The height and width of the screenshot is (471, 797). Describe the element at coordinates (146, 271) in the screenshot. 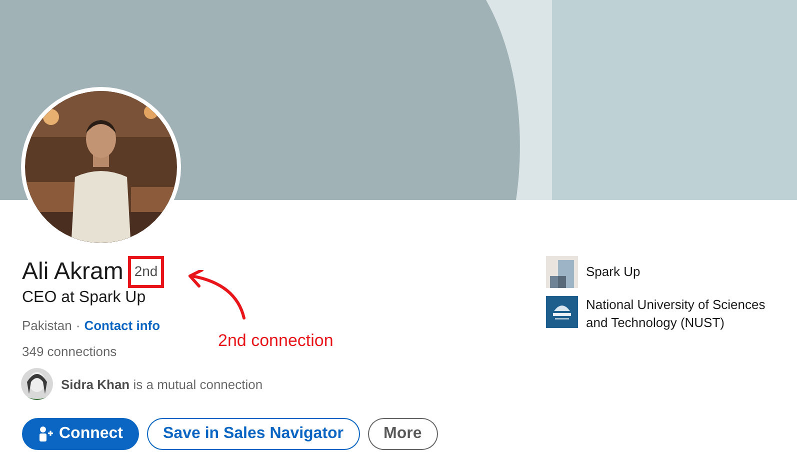

I see `connection-degree: 2nd` at that location.